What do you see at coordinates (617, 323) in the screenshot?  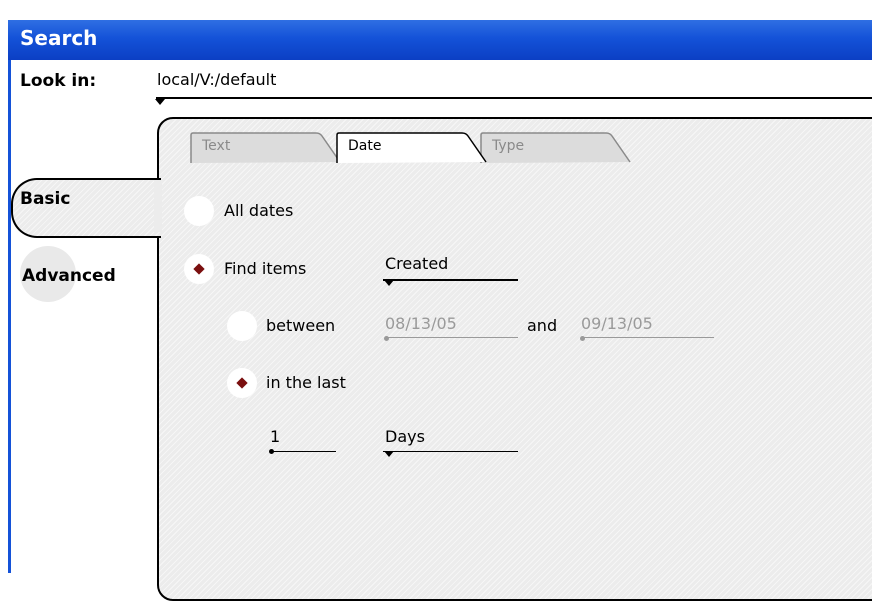 I see `end-date-field: 09/13/05` at bounding box center [617, 323].